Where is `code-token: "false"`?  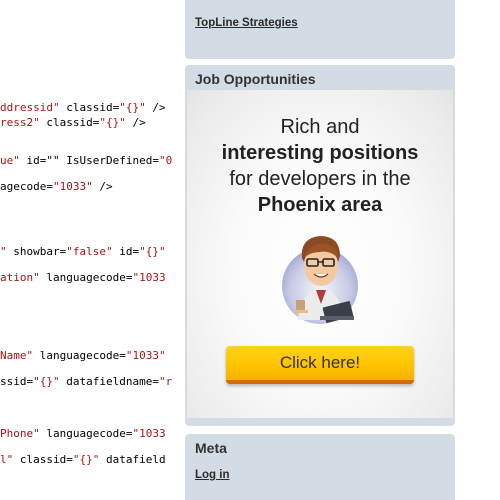 code-token: "false" is located at coordinates (89, 251).